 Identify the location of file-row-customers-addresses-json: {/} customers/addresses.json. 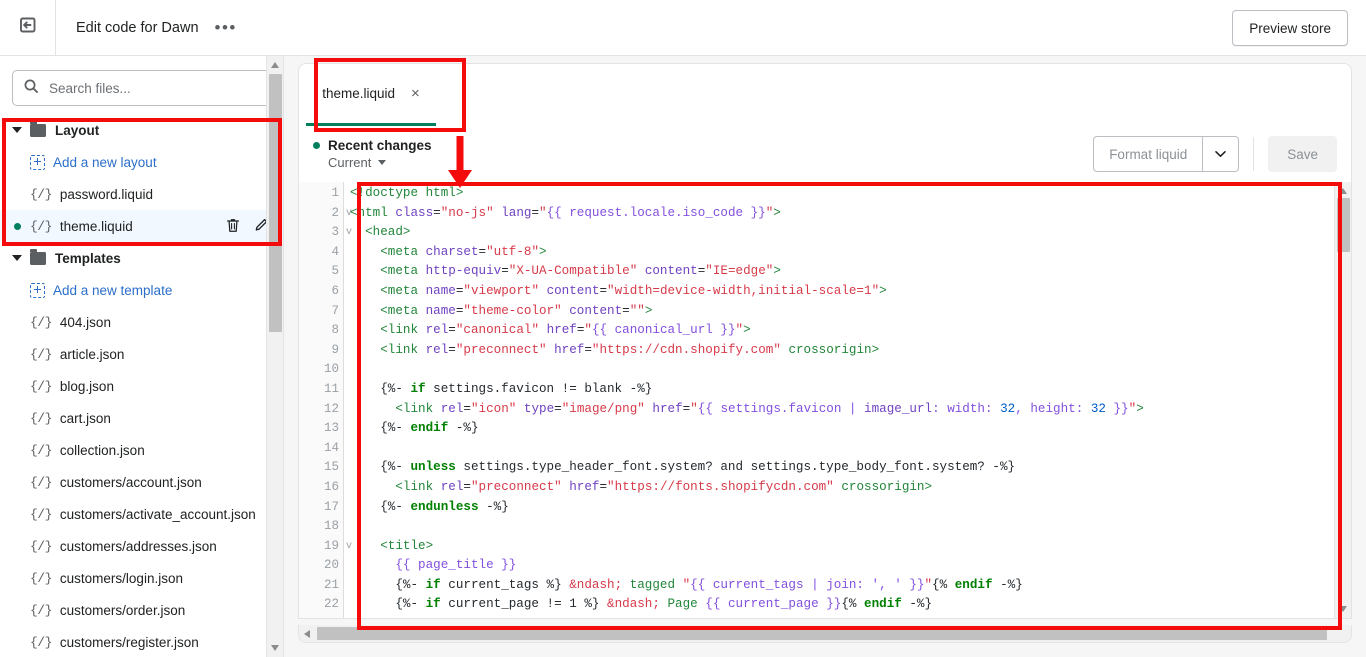
(141, 546).